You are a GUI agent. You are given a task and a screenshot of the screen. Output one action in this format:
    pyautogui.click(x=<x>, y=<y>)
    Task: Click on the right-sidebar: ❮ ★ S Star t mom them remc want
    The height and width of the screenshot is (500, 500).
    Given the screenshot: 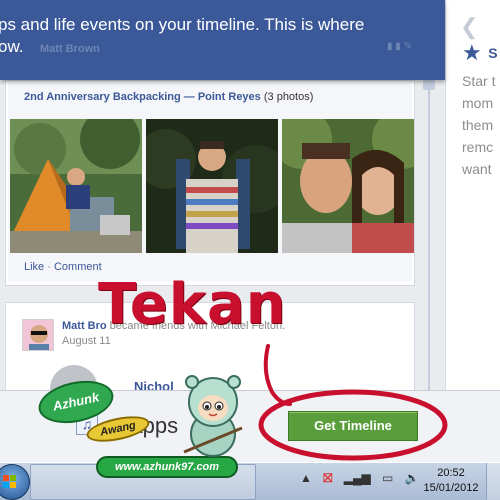 What is the action you would take?
    pyautogui.click(x=472, y=195)
    